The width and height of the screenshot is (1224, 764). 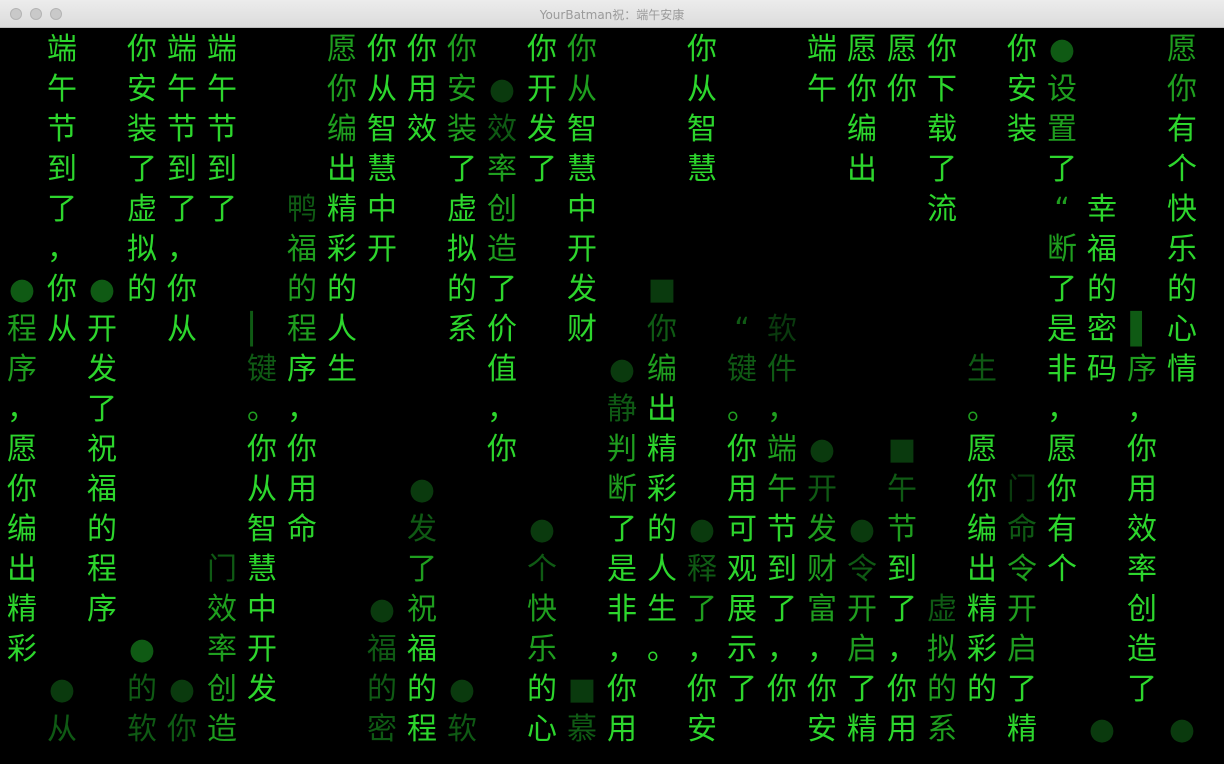 I want to click on rain-glyph: 节, so click(x=782, y=529).